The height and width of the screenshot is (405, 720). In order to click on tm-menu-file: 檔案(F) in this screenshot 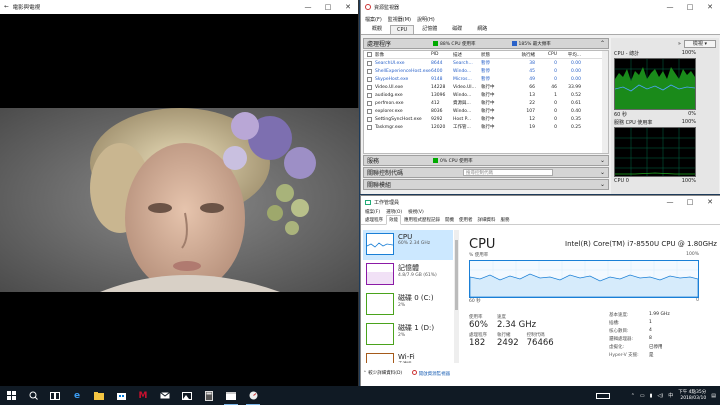, I will do `click(372, 212)`.